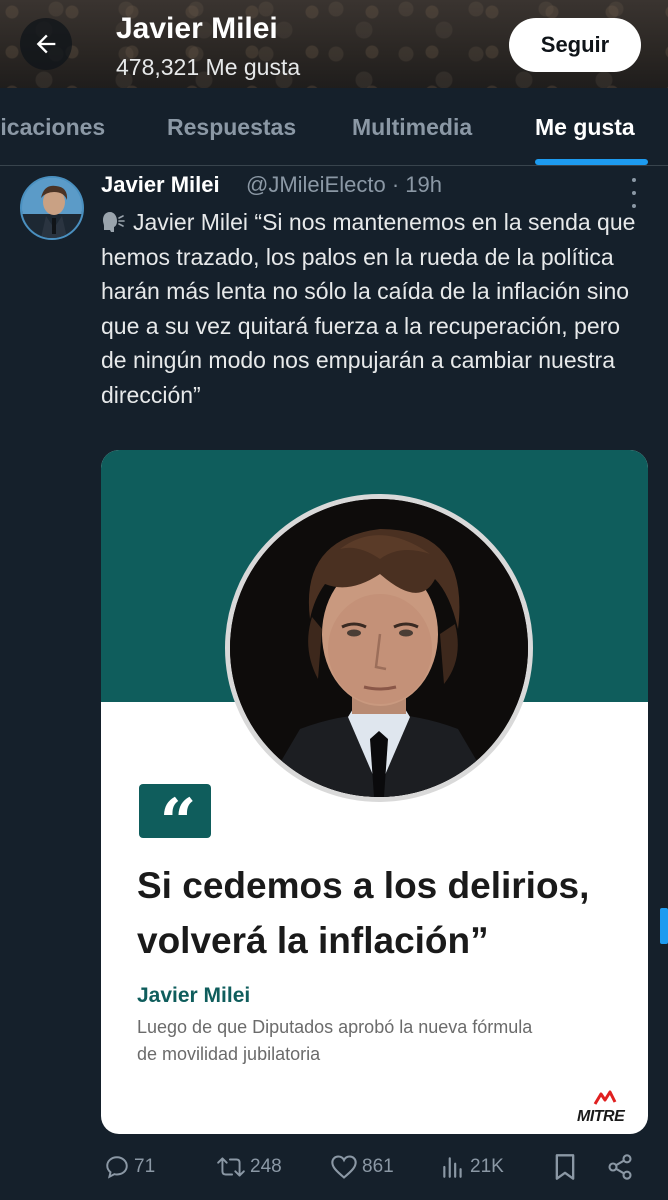  What do you see at coordinates (231, 1167) in the screenshot?
I see `retweet-icon` at bounding box center [231, 1167].